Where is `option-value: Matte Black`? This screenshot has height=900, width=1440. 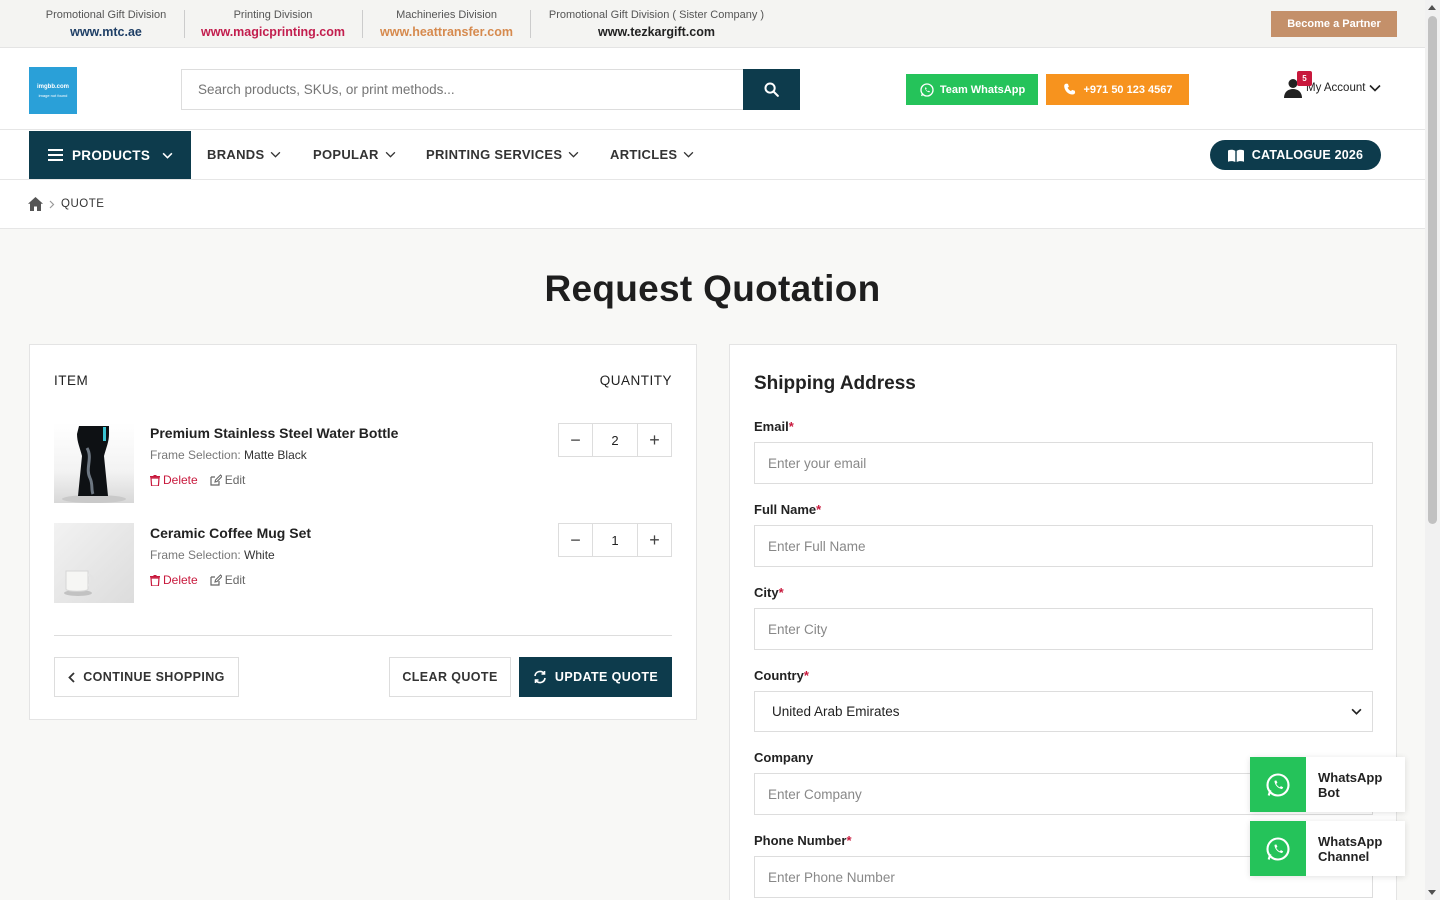 option-value: Matte Black is located at coordinates (275, 455).